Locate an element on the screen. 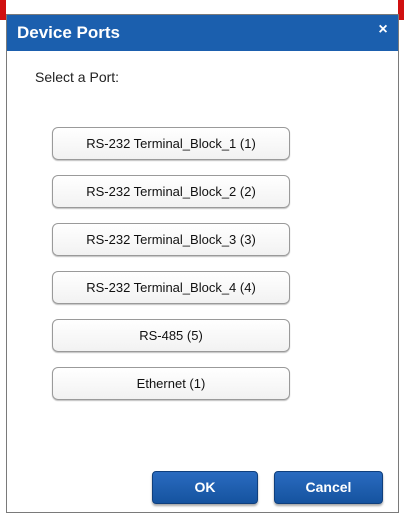 The height and width of the screenshot is (514, 404). dialog-title: Device Ports is located at coordinates (68, 32).